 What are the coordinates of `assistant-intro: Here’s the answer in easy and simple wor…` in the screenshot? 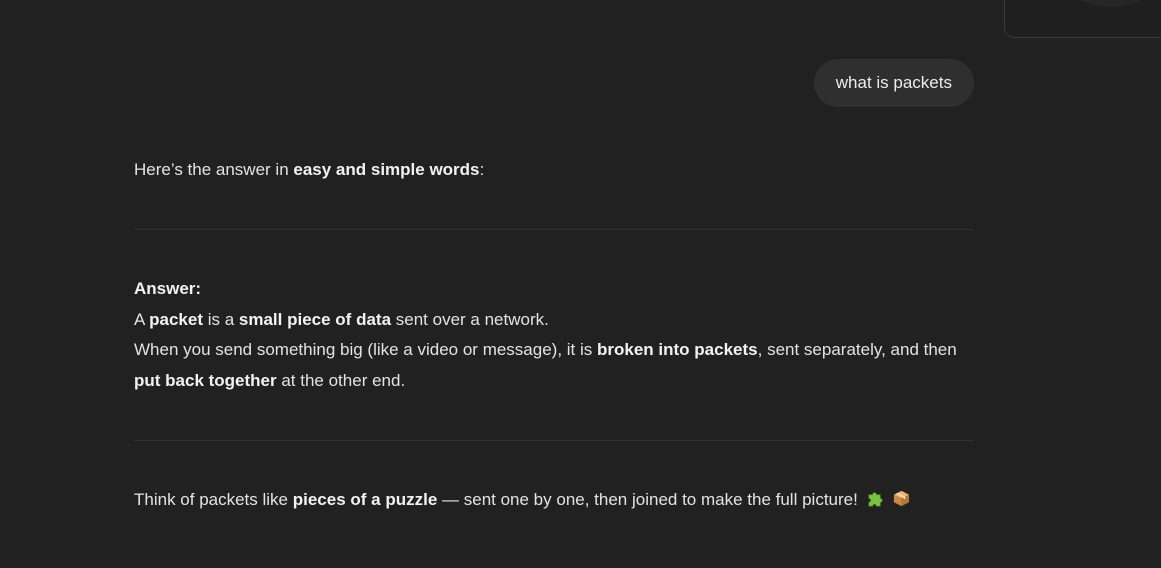 It's located at (554, 170).